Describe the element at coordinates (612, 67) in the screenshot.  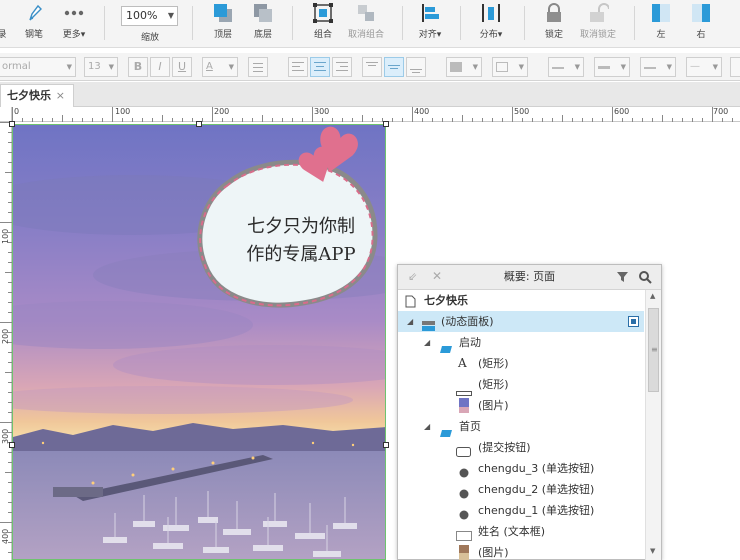
I see `line-width-picker: ▼` at that location.